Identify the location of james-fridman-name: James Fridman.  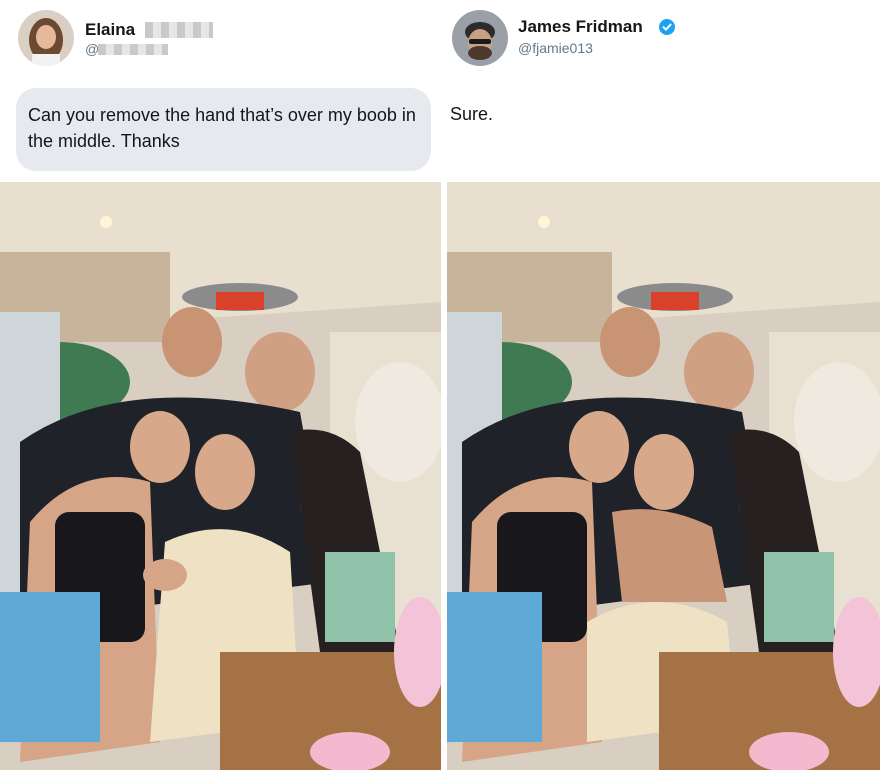
(580, 27).